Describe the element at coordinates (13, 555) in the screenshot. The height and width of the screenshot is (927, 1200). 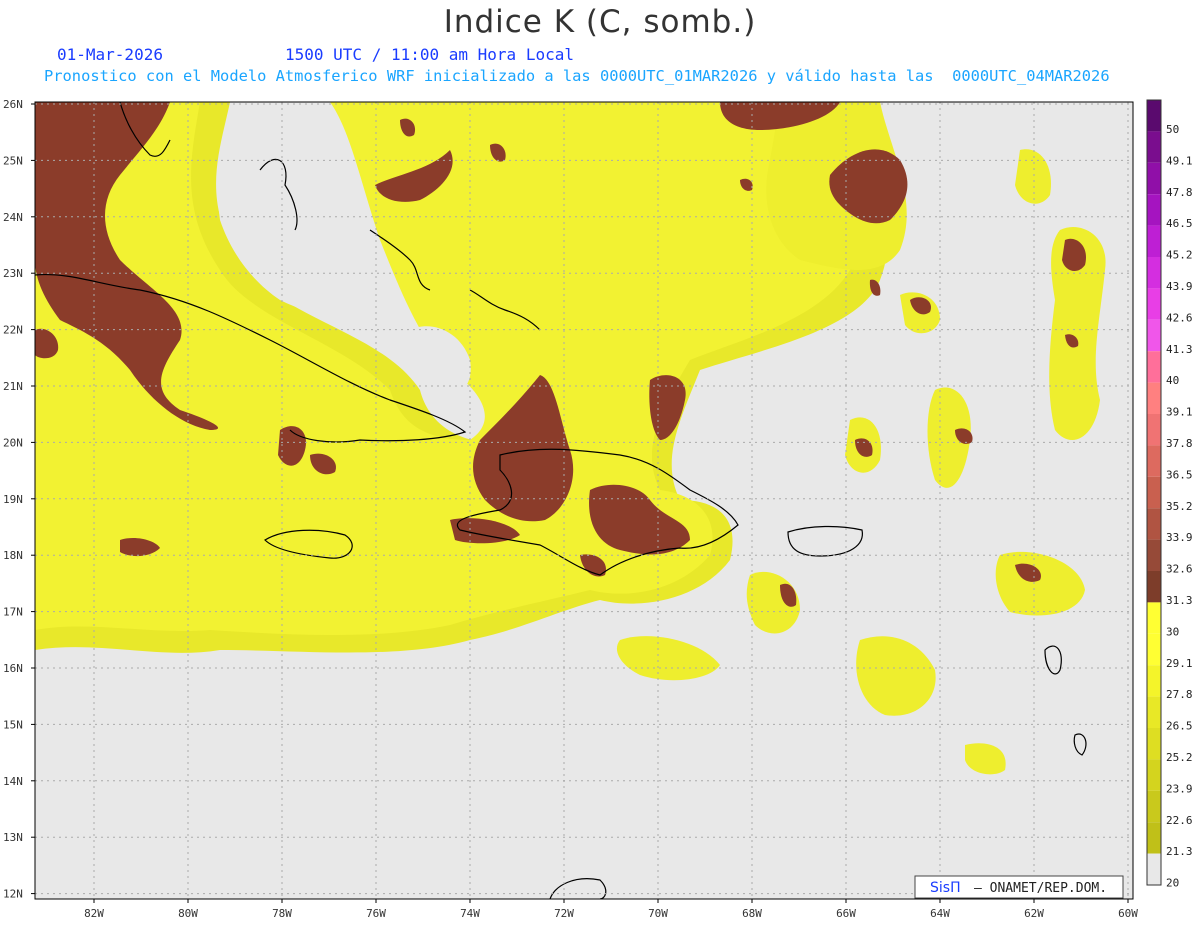
I see `lat-label: 18N` at that location.